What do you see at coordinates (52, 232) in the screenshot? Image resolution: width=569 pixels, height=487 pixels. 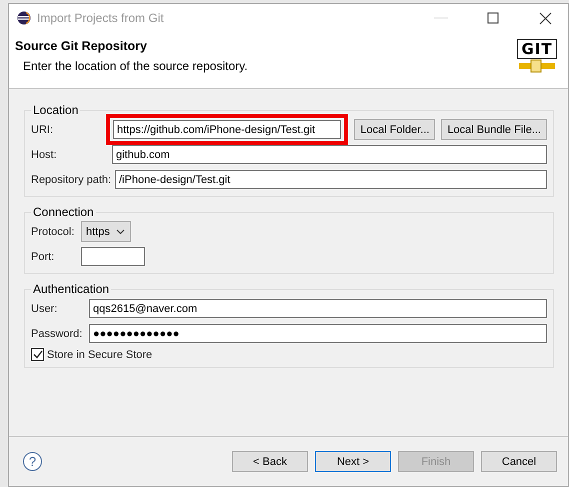 I see `field-label: Protocol:` at bounding box center [52, 232].